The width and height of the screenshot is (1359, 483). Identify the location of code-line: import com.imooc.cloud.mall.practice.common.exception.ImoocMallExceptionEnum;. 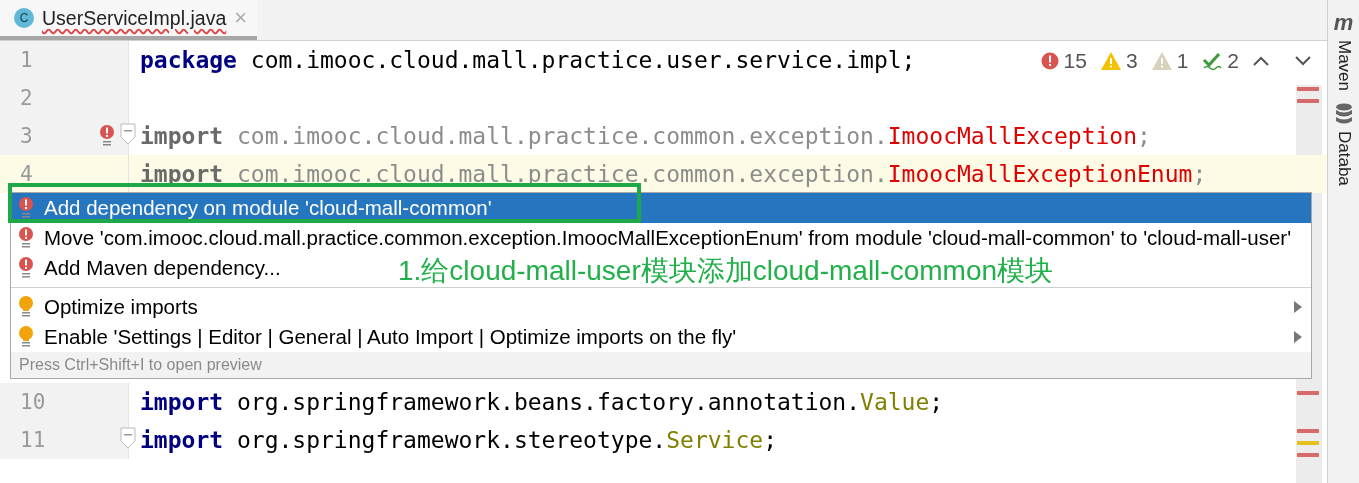
(673, 174).